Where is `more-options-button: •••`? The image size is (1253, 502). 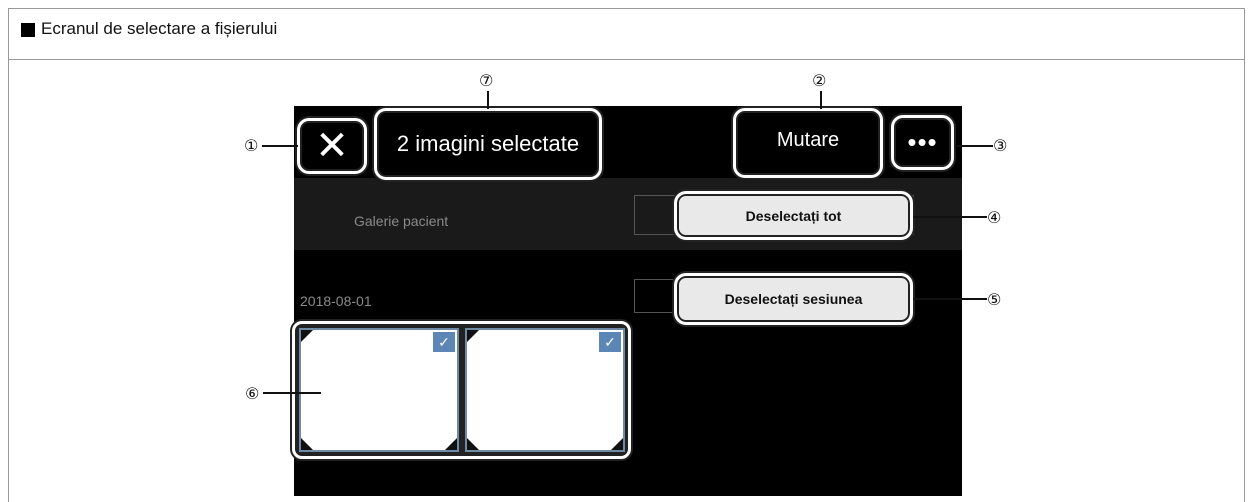
more-options-button: ••• is located at coordinates (922, 142).